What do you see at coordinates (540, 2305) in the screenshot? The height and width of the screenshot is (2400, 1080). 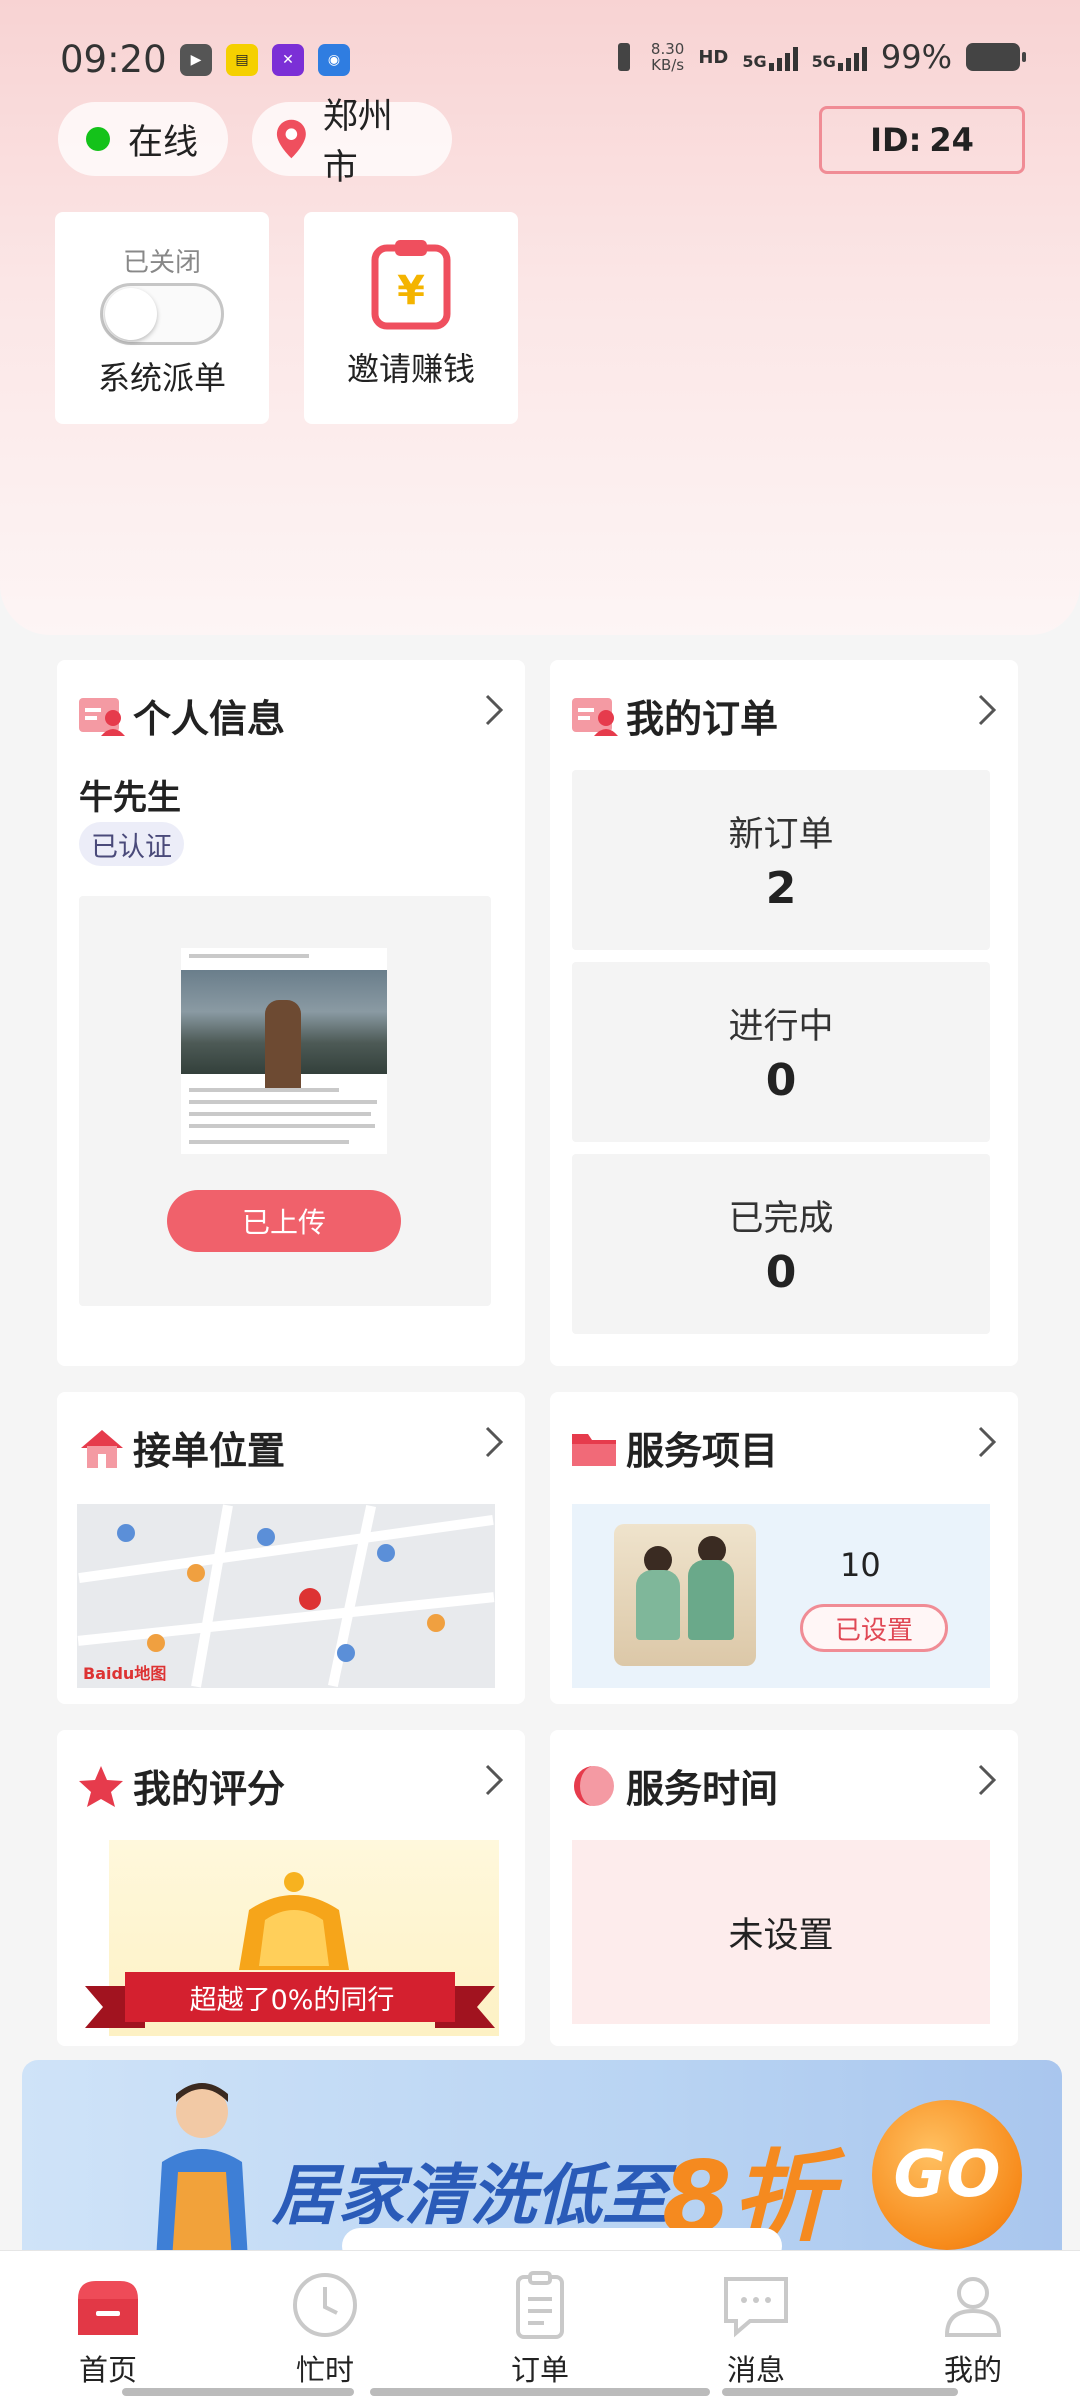 I see `clipboard-icon` at bounding box center [540, 2305].